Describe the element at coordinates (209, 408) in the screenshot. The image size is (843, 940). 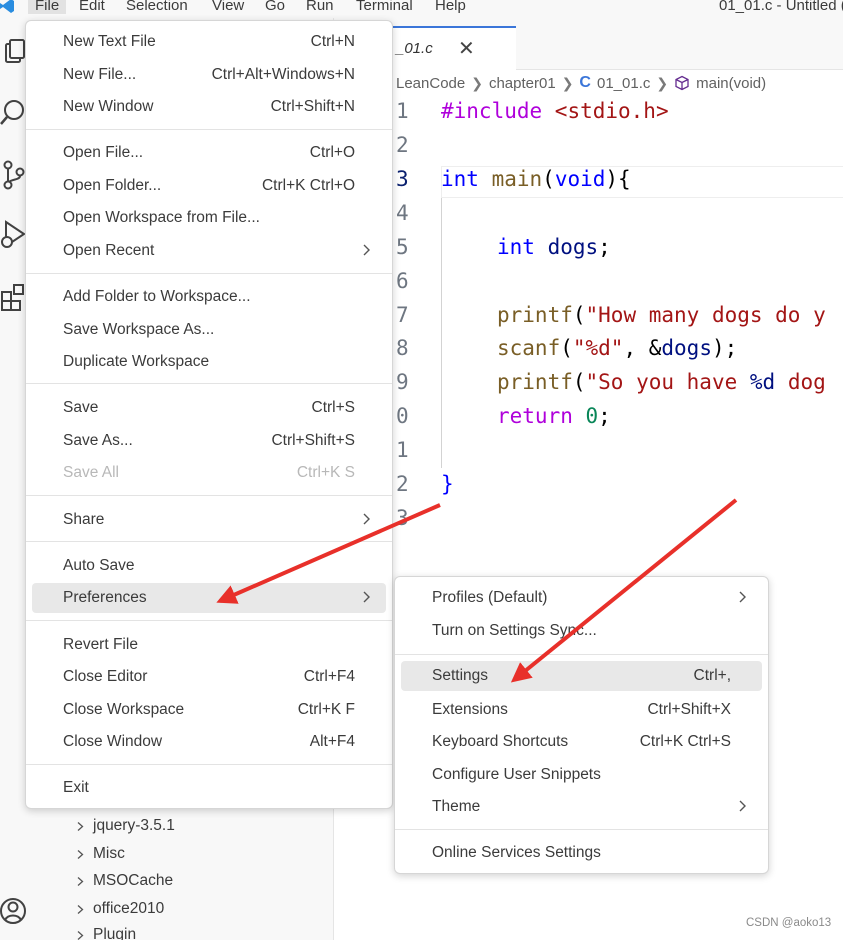
I see `menu-item-save: Save Ctrl+S` at that location.